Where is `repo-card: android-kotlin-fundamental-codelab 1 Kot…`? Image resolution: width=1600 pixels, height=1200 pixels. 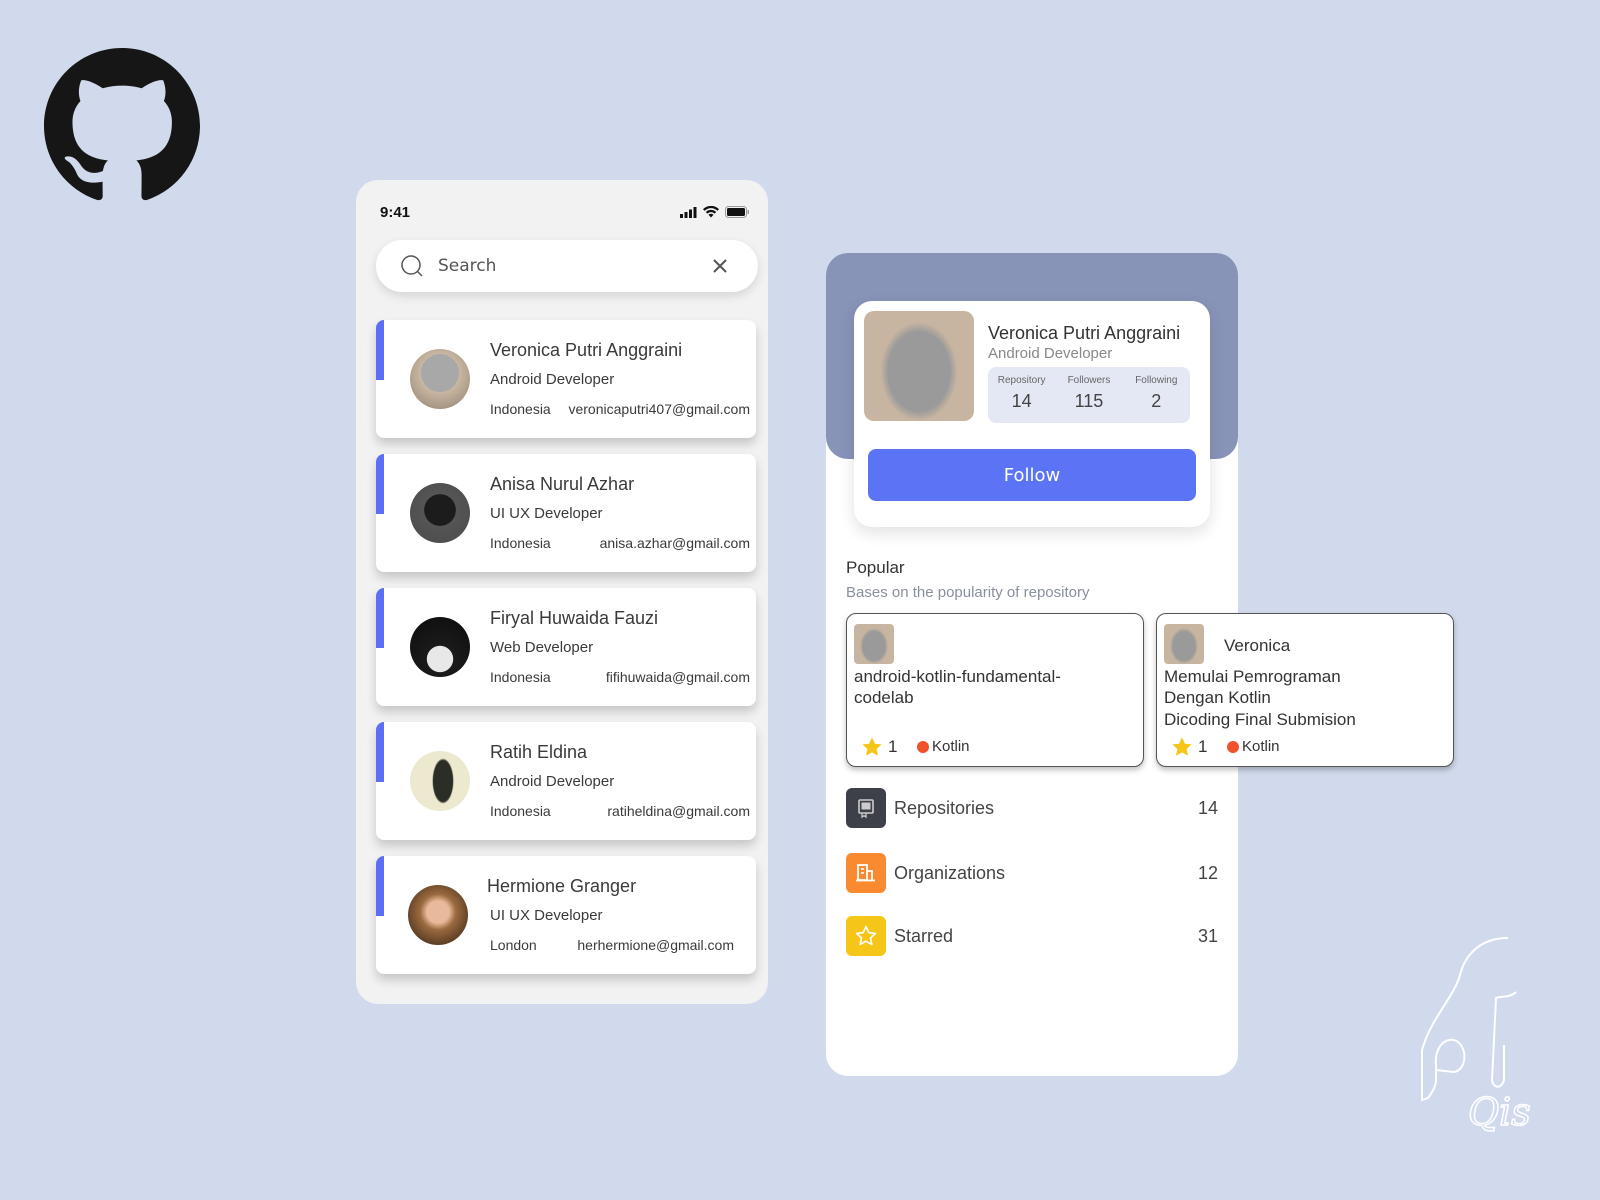 repo-card: android-kotlin-fundamental-codelab 1 Kot… is located at coordinates (995, 690).